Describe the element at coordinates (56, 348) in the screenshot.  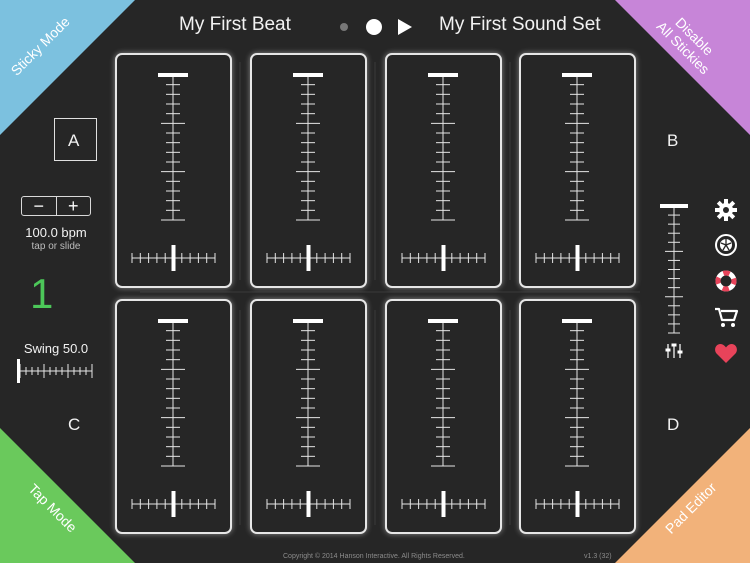
I see `swing-label: Swing 50.0` at that location.